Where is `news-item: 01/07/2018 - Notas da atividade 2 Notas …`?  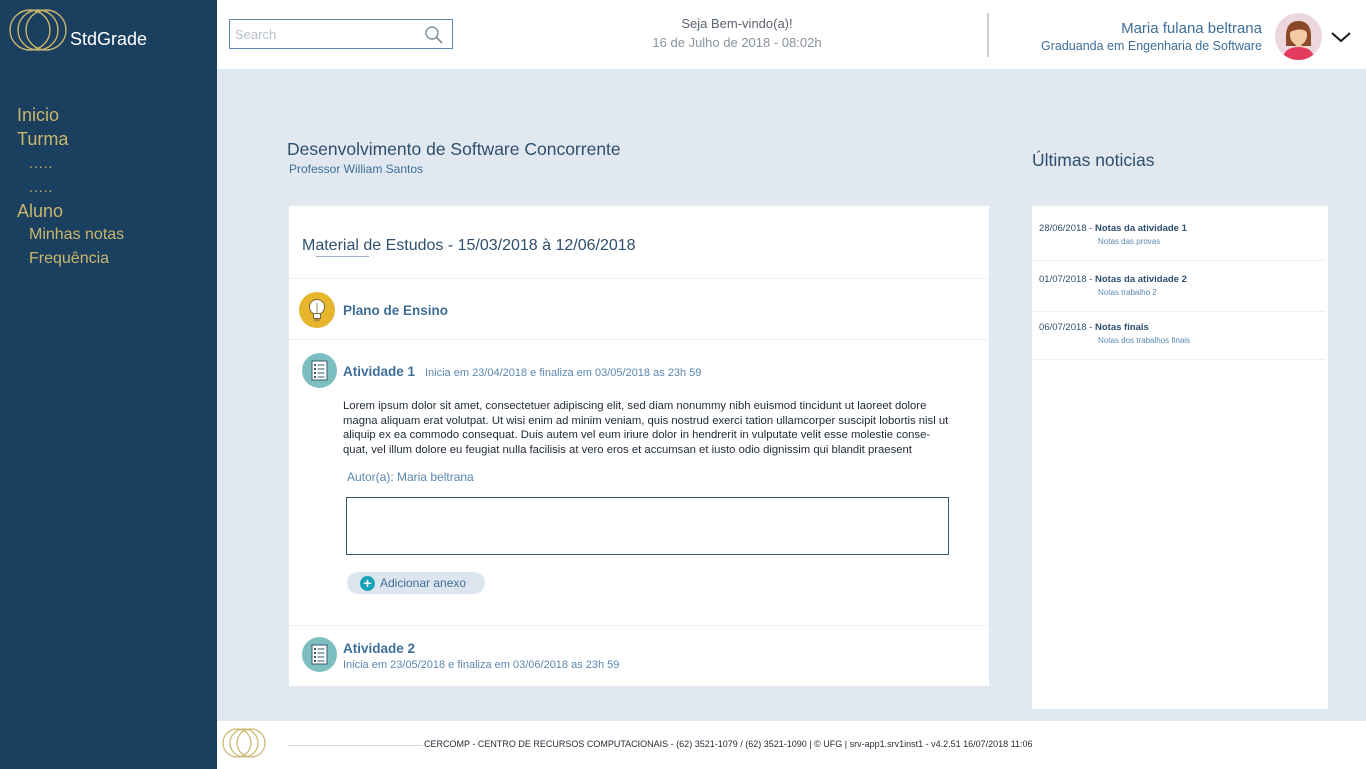 news-item: 01/07/2018 - Notas da atividade 2 Notas … is located at coordinates (1178, 286).